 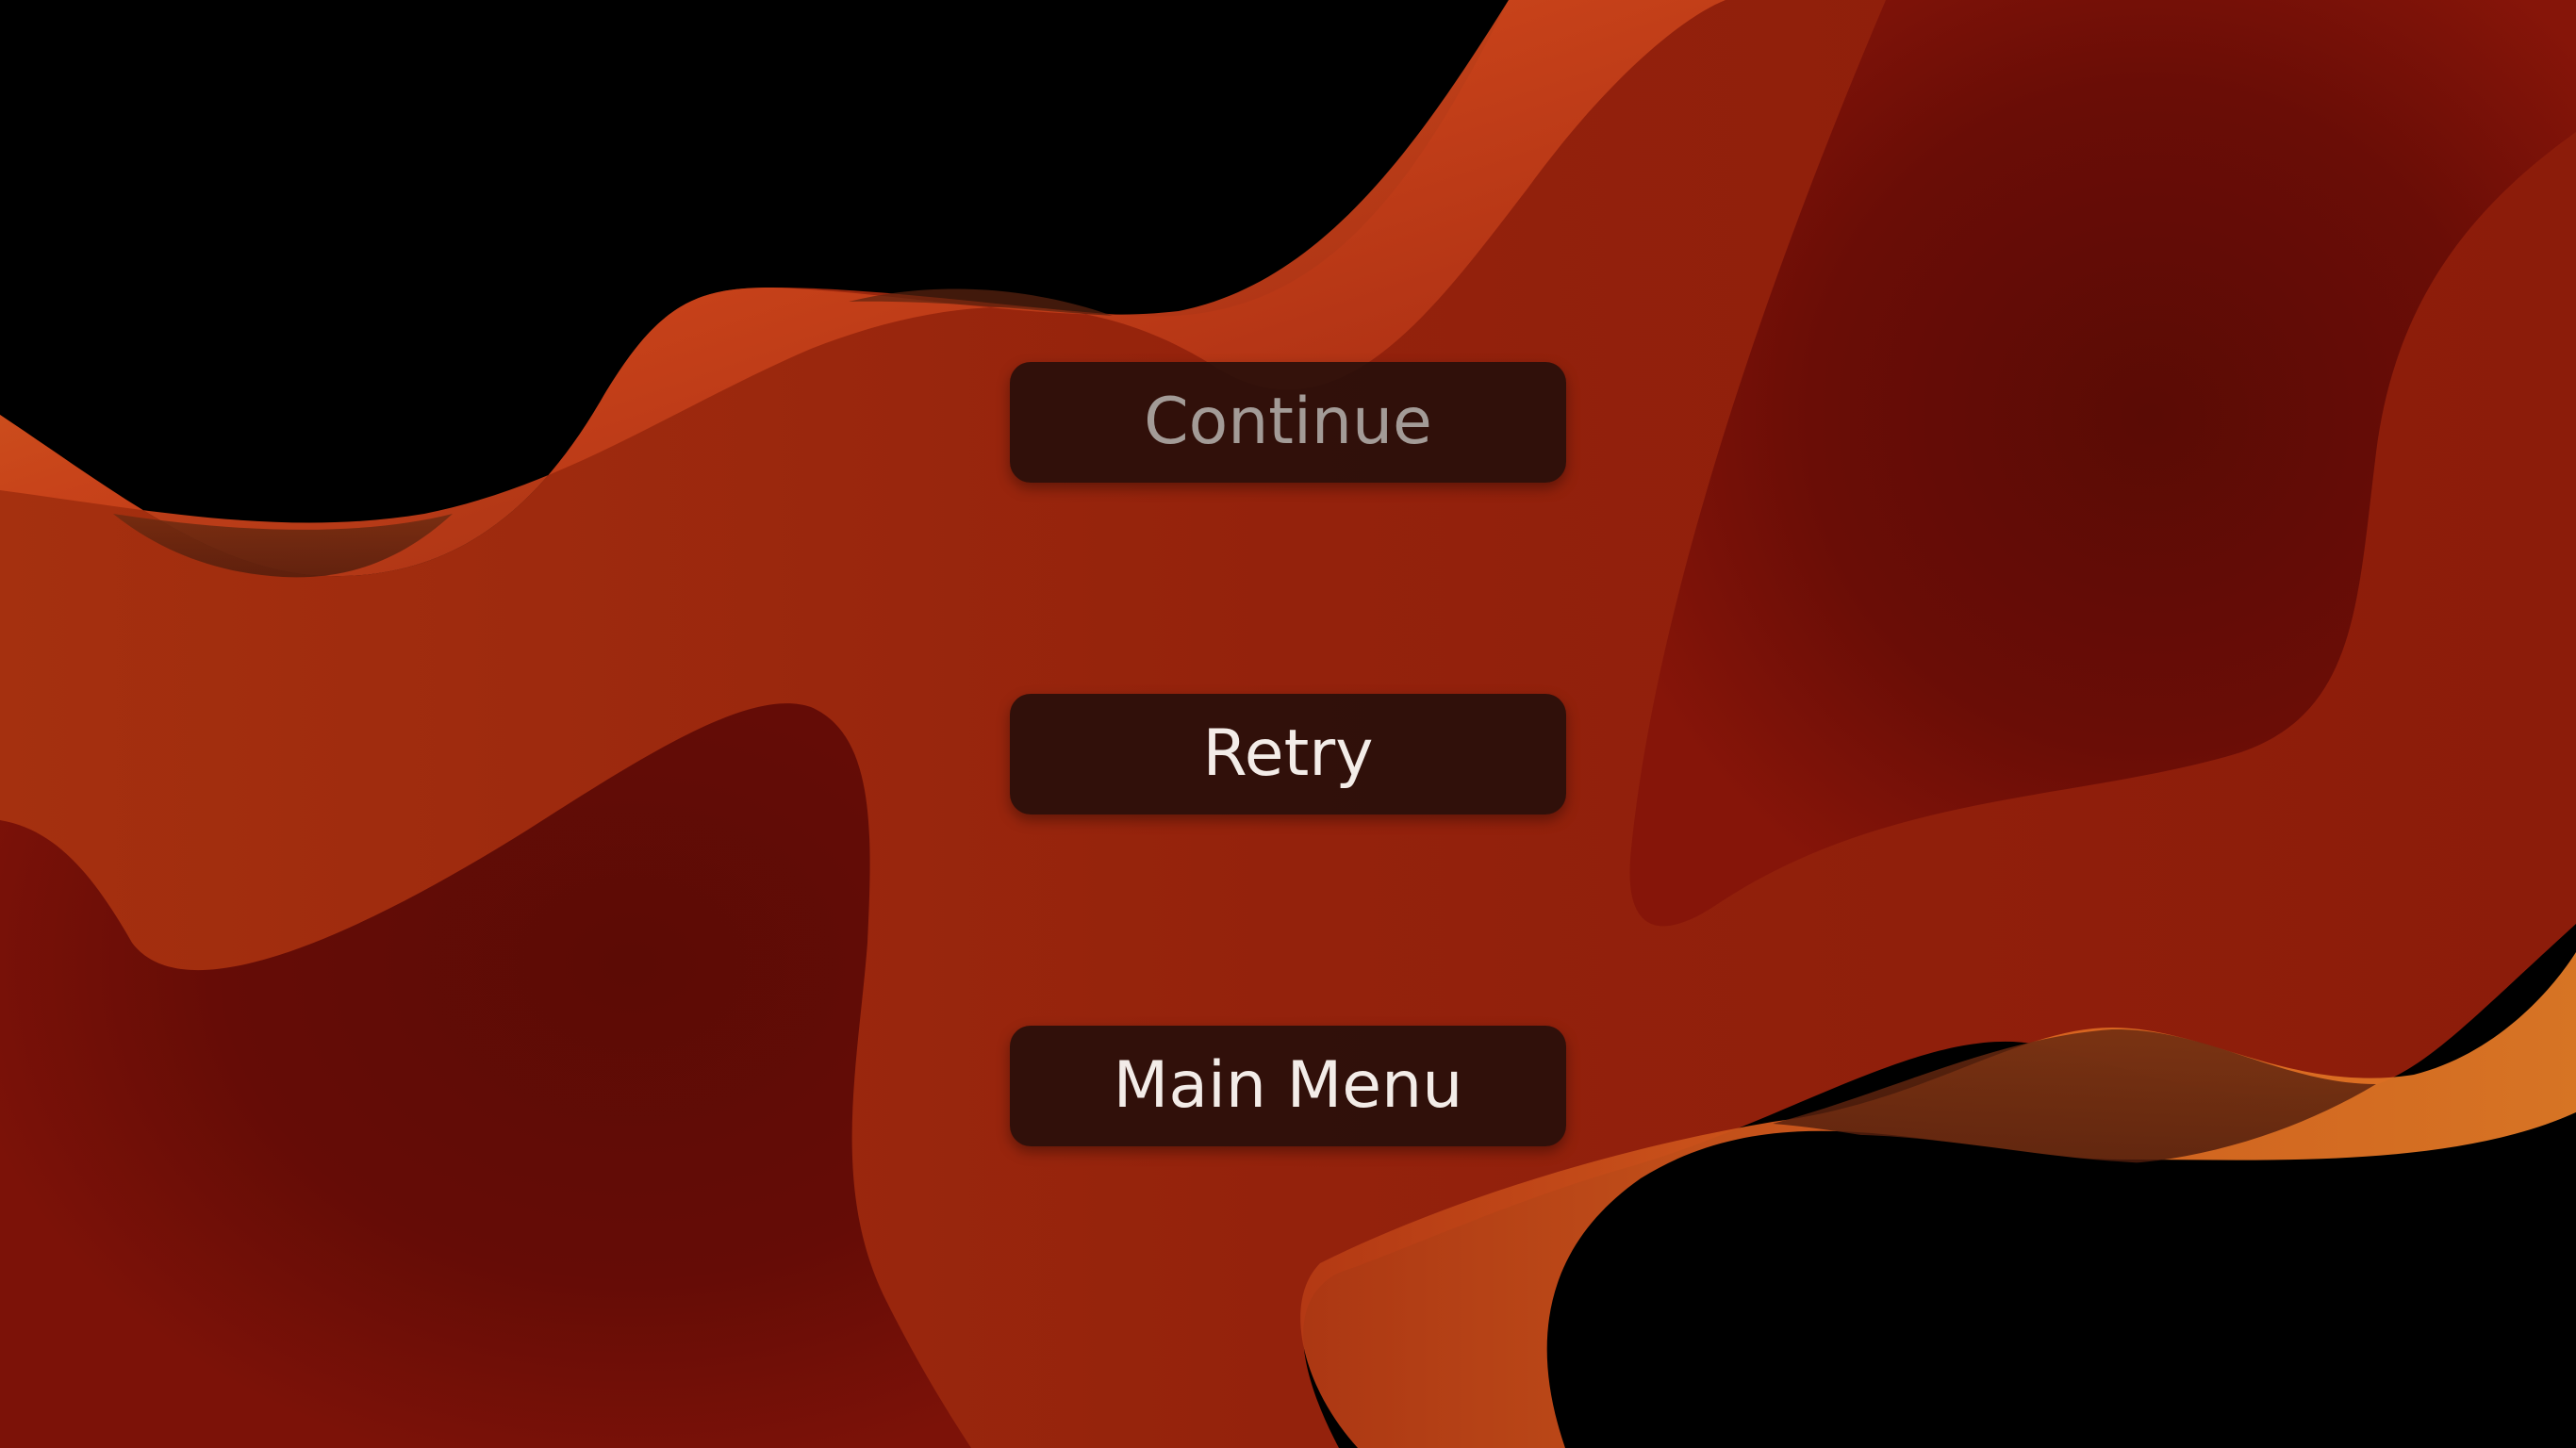 I want to click on retry-label: Retry, so click(x=1288, y=753).